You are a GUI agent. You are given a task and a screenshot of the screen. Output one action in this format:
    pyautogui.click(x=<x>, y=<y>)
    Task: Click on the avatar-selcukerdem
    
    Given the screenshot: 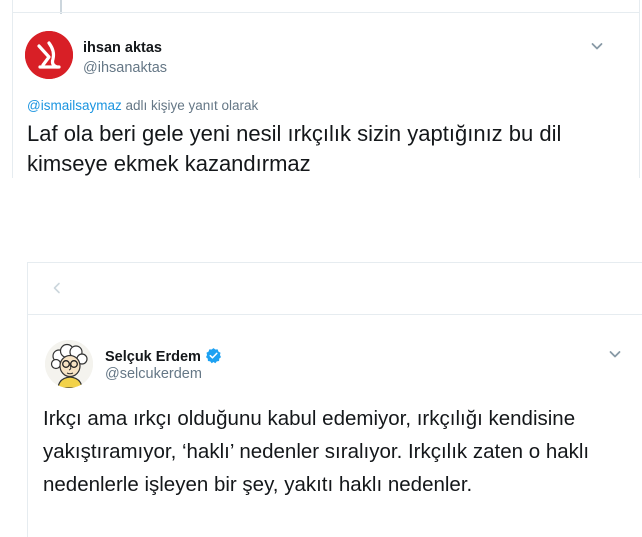 What is the action you would take?
    pyautogui.click(x=69, y=364)
    